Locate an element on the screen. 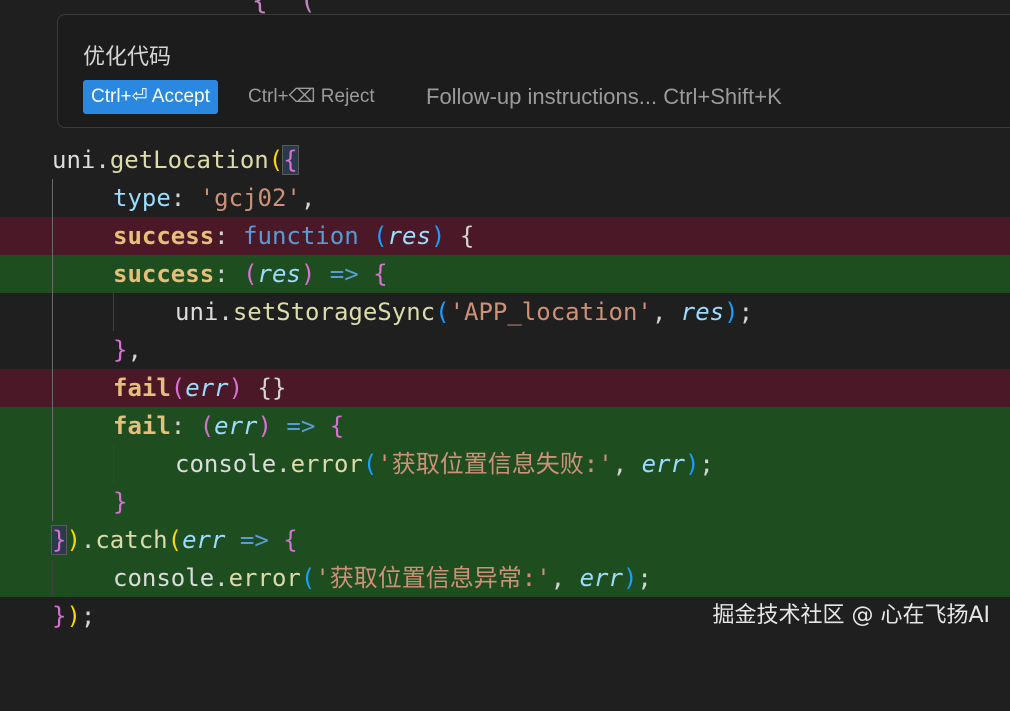  accept-button: Ctrl+⏎ Accept is located at coordinates (150, 97).